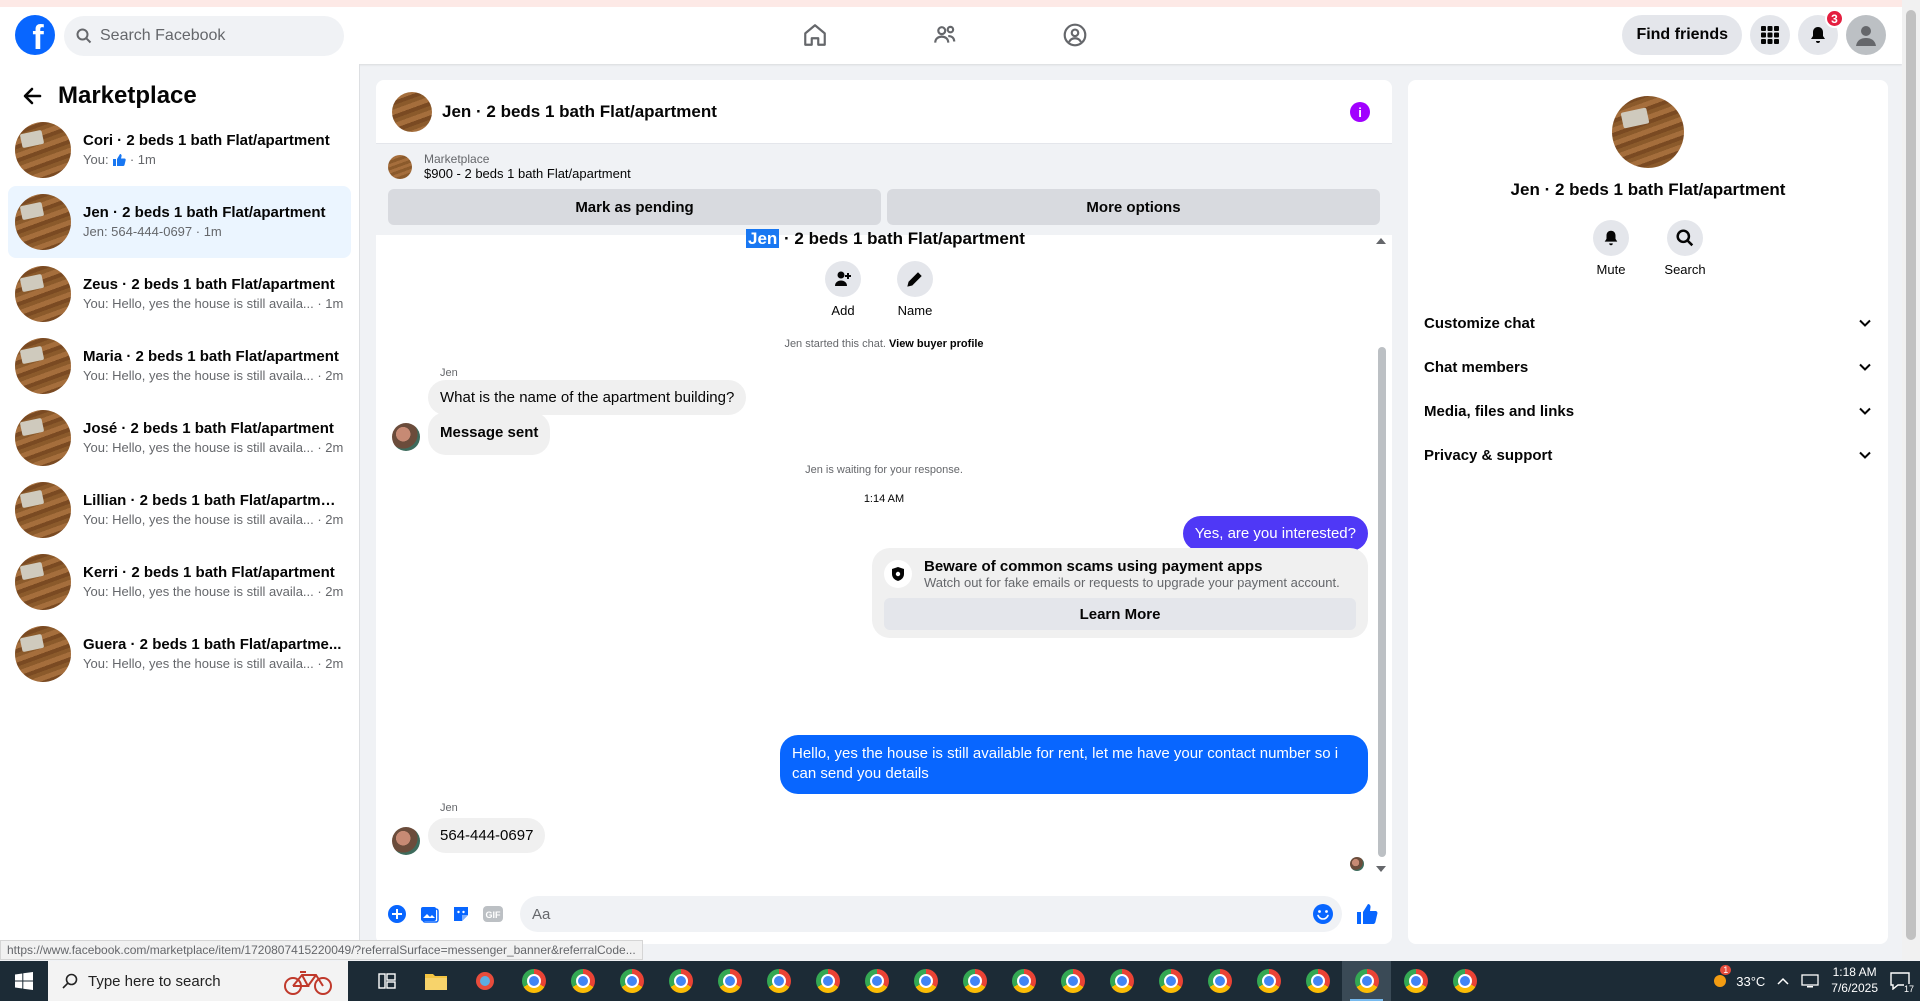 The image size is (1920, 1001). What do you see at coordinates (1360, 112) in the screenshot?
I see `info-icon: i` at bounding box center [1360, 112].